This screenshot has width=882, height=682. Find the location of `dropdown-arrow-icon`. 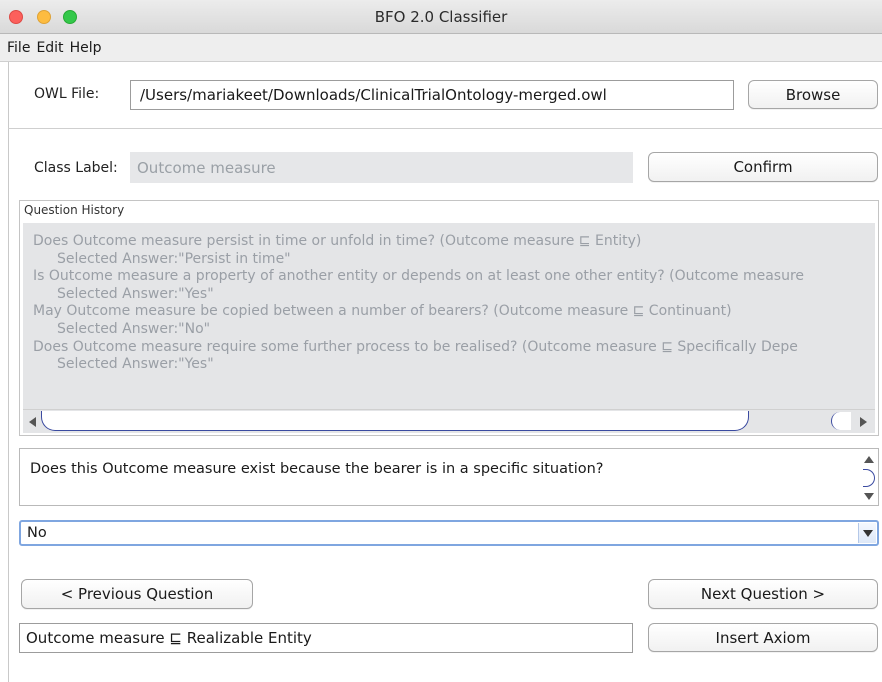

dropdown-arrow-icon is located at coordinates (867, 533).